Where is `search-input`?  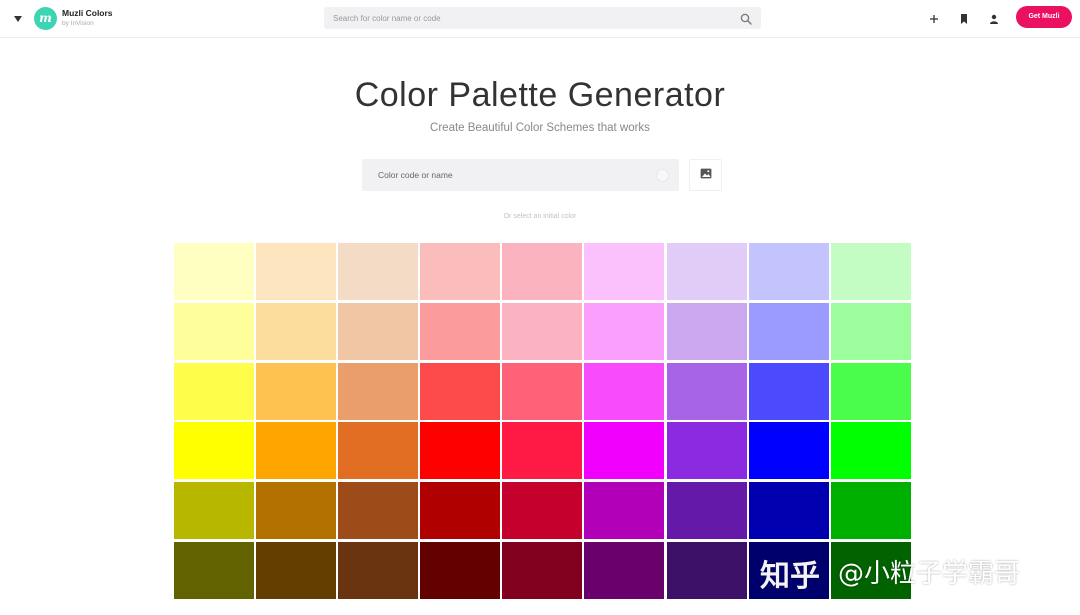
search-input is located at coordinates (524, 18).